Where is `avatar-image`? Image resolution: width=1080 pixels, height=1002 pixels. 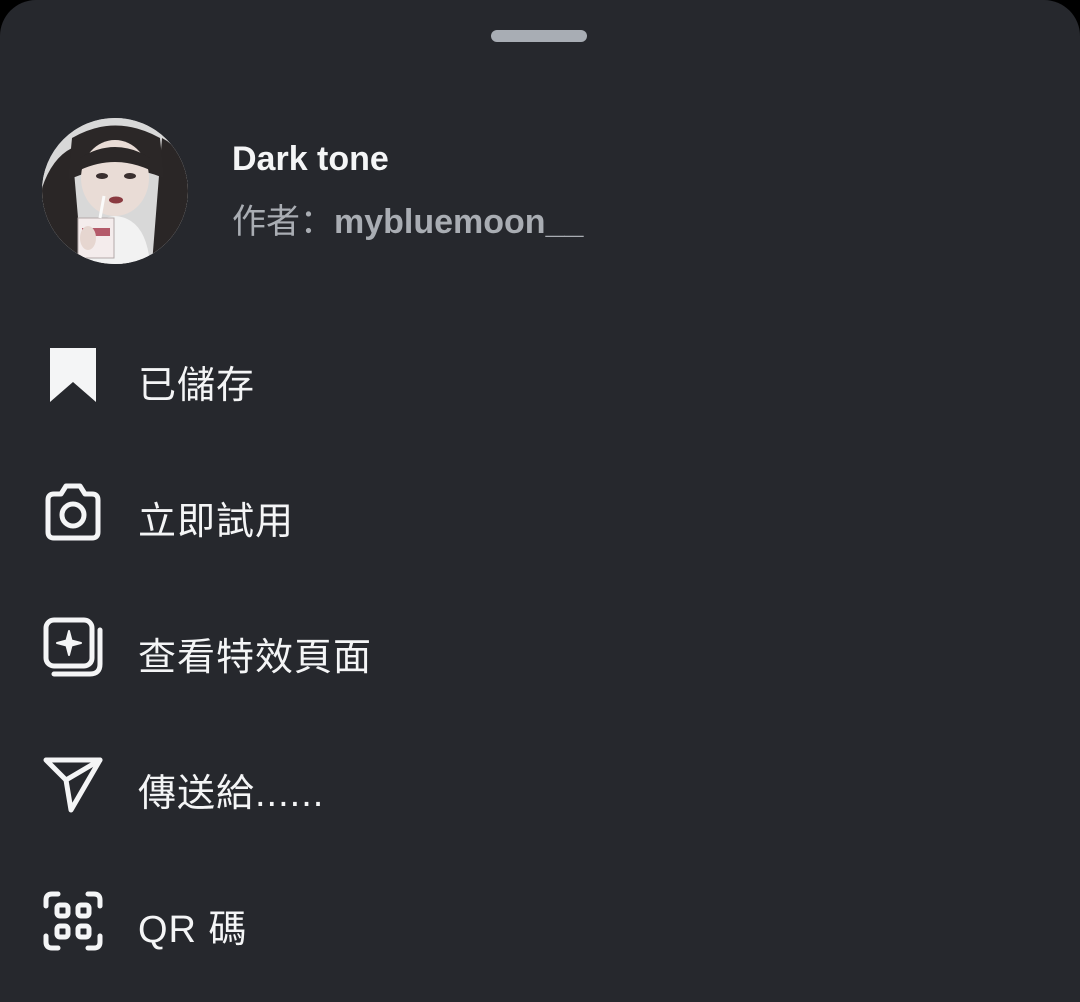 avatar-image is located at coordinates (115, 191).